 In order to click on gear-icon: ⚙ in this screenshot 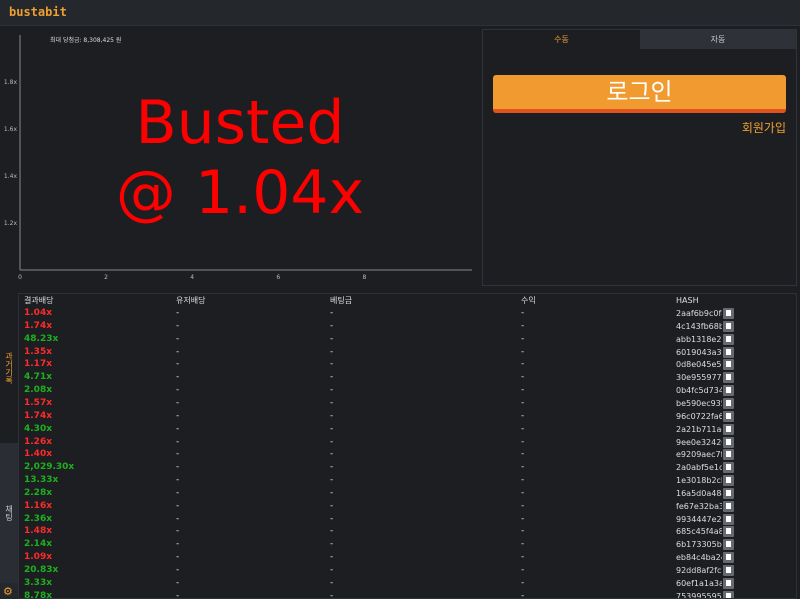, I will do `click(9, 592)`.